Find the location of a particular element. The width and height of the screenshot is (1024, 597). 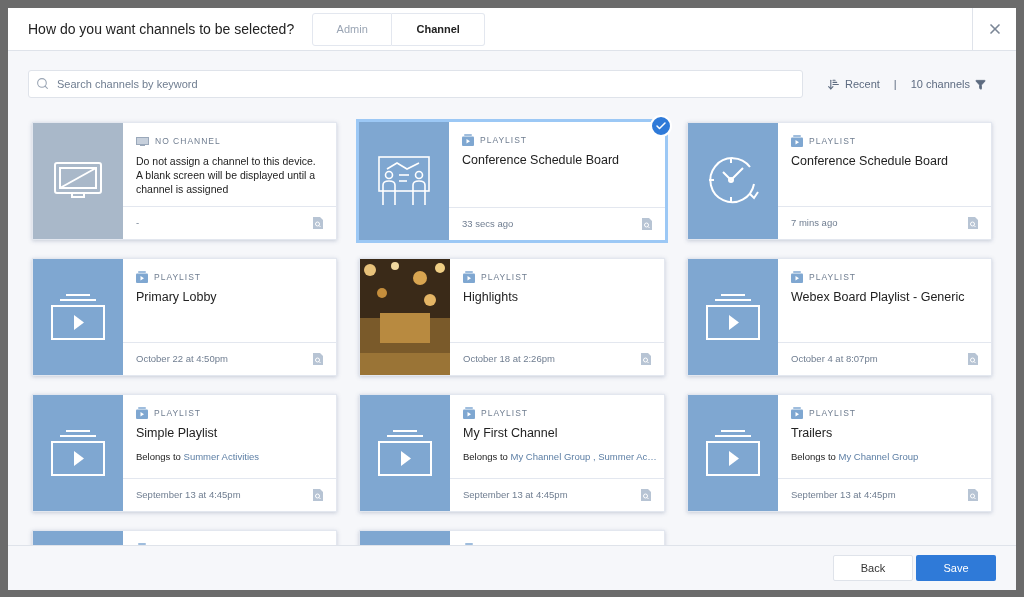

dialog-title: How do you want channels to be selected? is located at coordinates (161, 29).